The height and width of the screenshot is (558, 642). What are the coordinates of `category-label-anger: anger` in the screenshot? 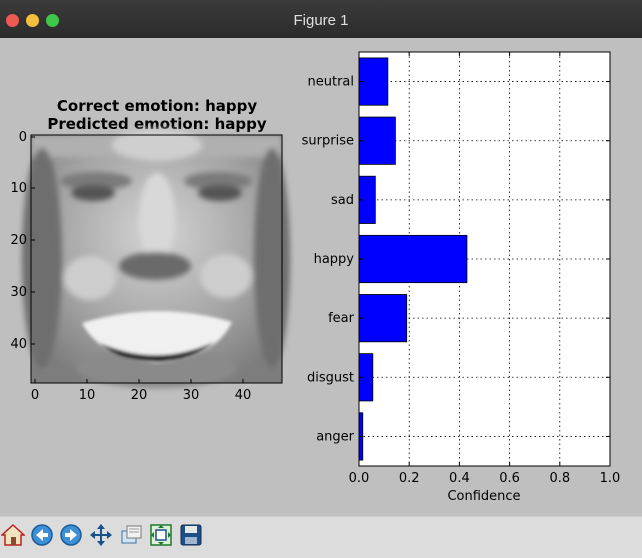 It's located at (335, 436).